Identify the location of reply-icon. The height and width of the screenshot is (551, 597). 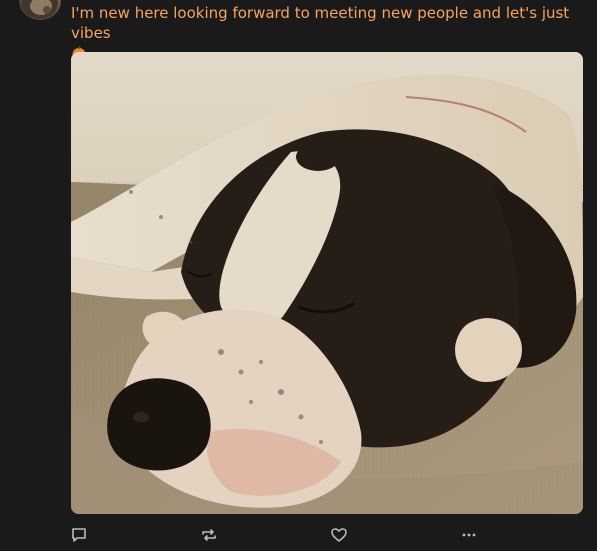
(79, 535).